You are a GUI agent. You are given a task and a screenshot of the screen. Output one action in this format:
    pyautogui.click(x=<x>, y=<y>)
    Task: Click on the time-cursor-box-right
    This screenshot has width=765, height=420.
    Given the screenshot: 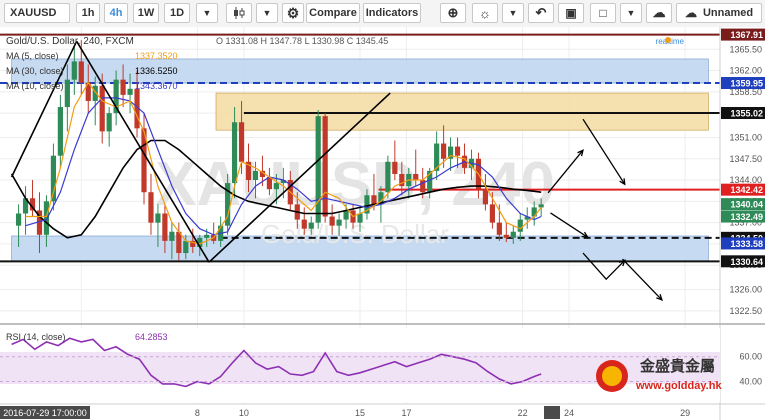 What is the action you would take?
    pyautogui.click(x=552, y=412)
    